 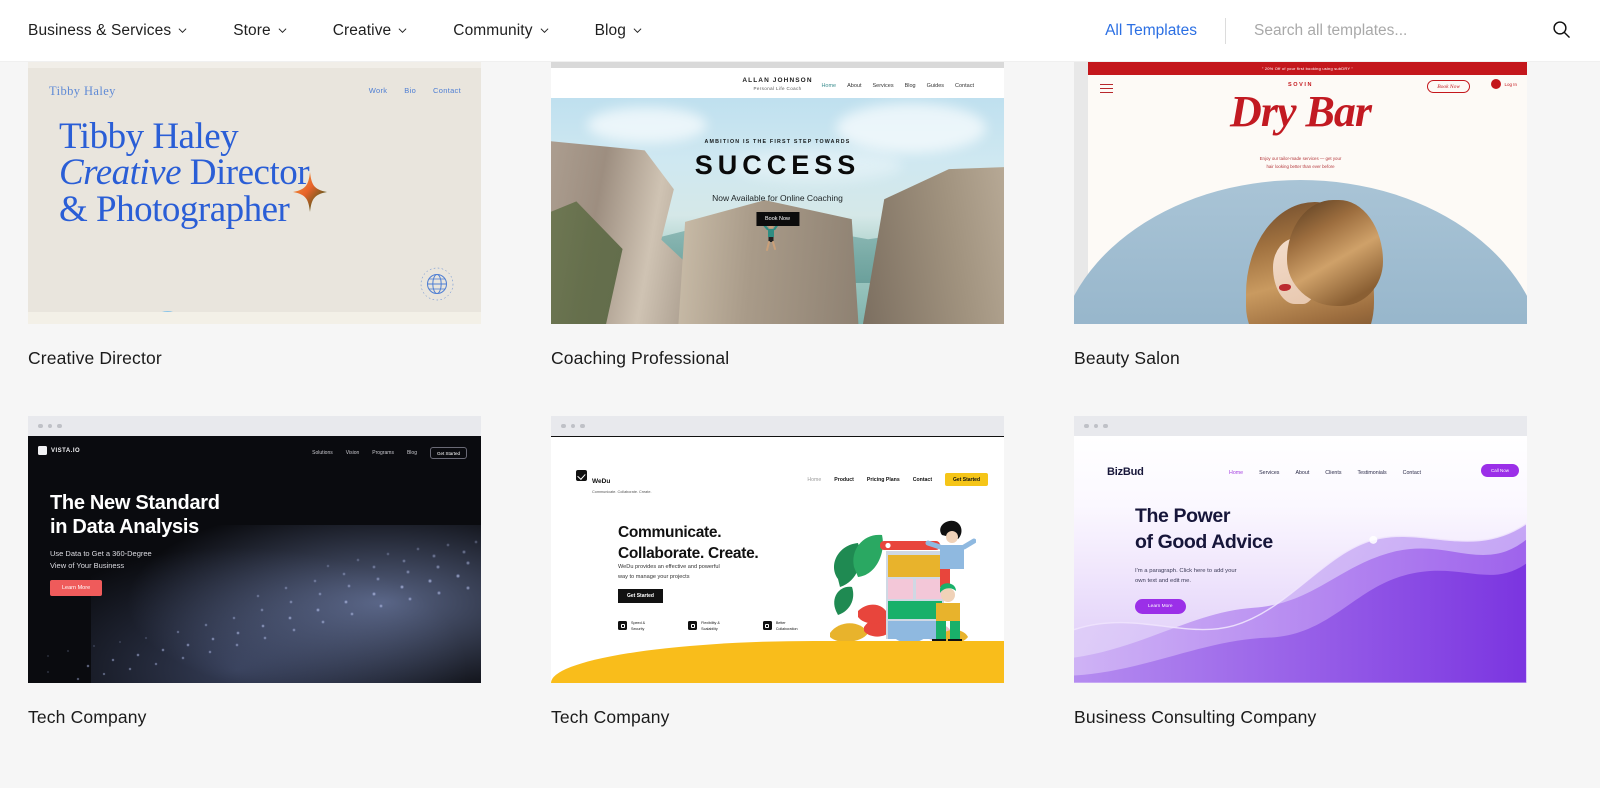 I want to click on preview-brand-name: ALLAN JOHNSON, so click(x=777, y=80).